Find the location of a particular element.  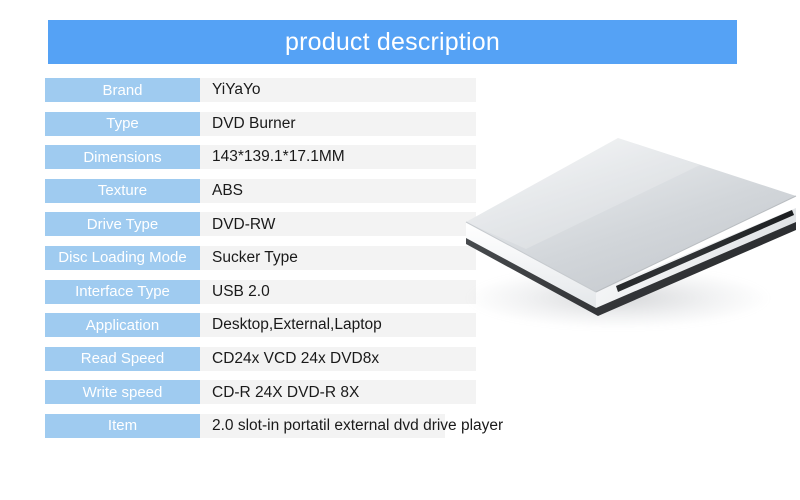

spec-value: DVD-RW is located at coordinates (338, 224).